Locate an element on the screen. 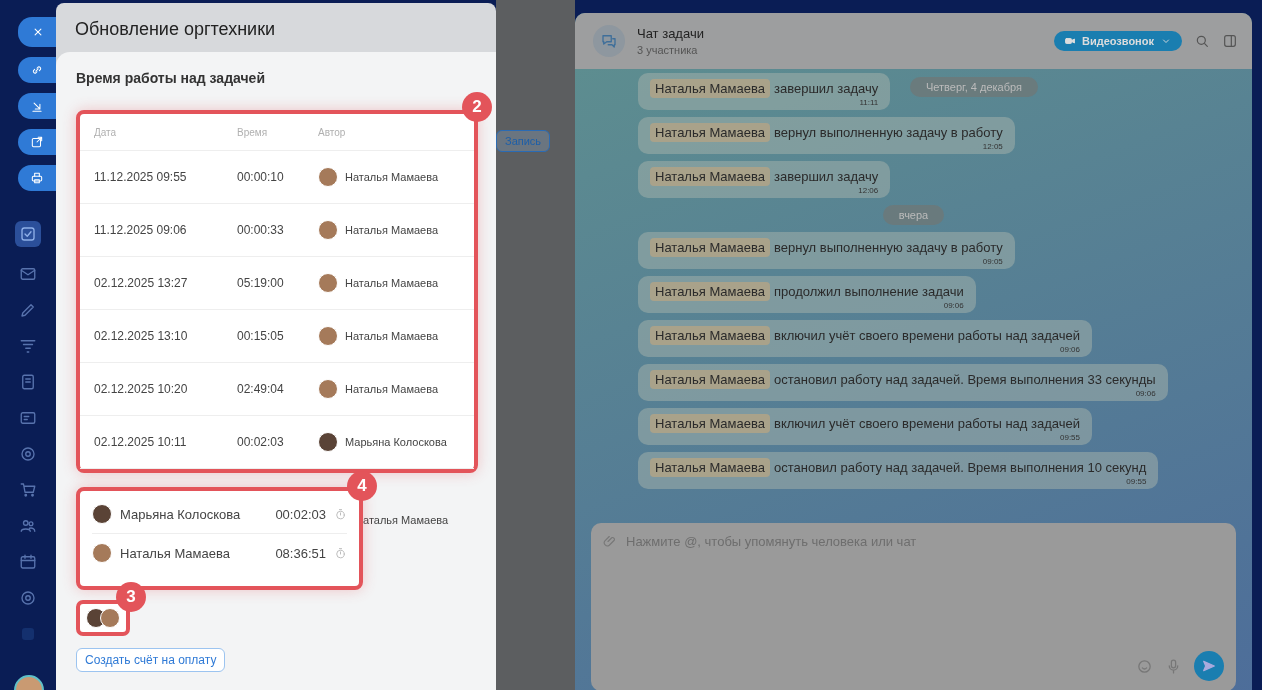 The height and width of the screenshot is (690, 1262). message-time: 11:11 is located at coordinates (869, 102).